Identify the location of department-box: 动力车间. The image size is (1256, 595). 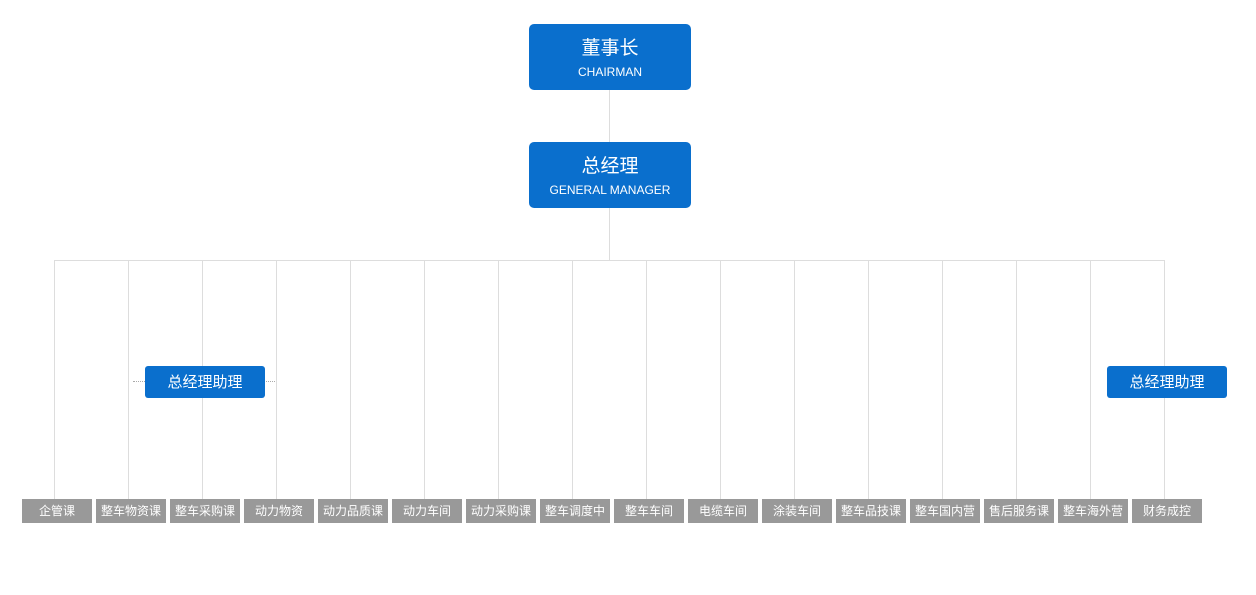
(427, 511).